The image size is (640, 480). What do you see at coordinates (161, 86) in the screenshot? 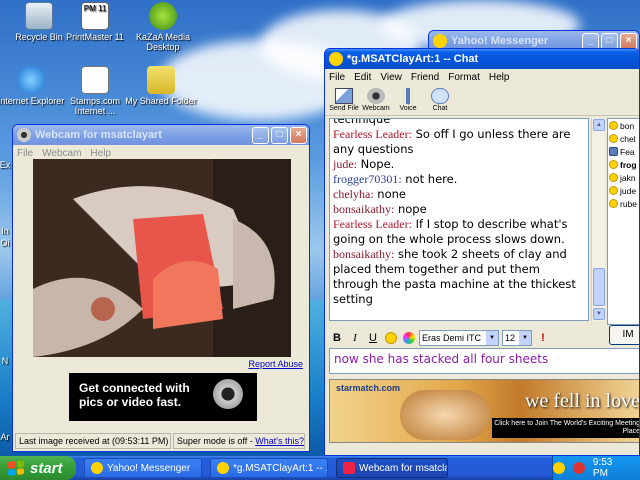
I see `desktop-icon-shared-folder: My Shared Folder` at bounding box center [161, 86].